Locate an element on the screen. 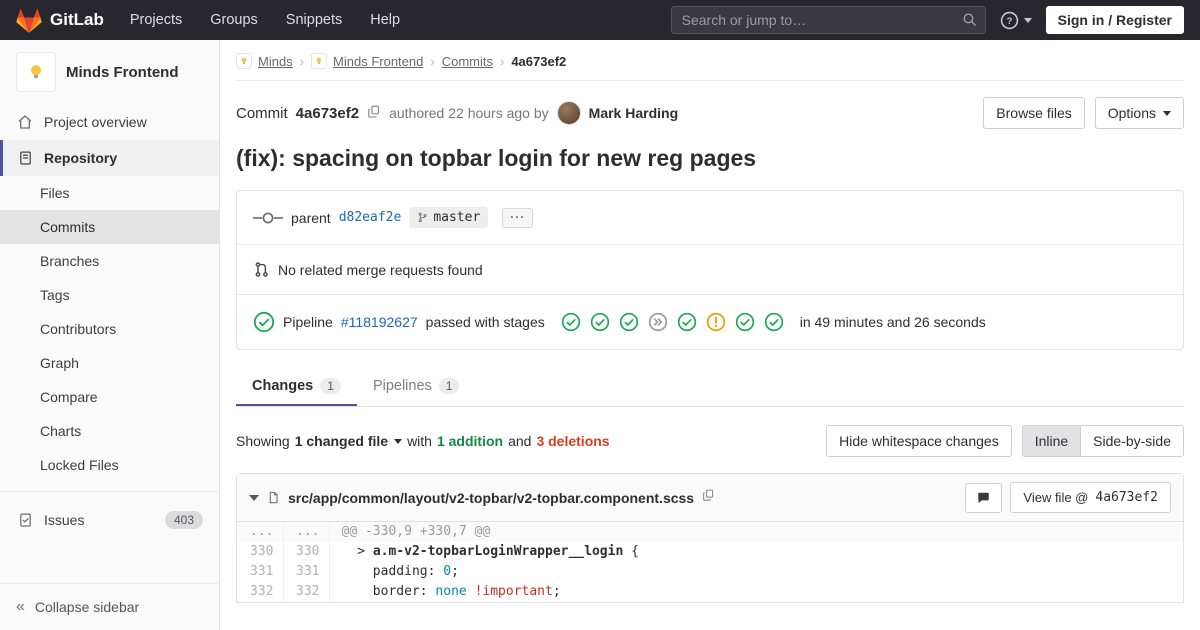 Image resolution: width=1200 pixels, height=630 pixels. sidebar-item-label: Issues is located at coordinates (64, 520).